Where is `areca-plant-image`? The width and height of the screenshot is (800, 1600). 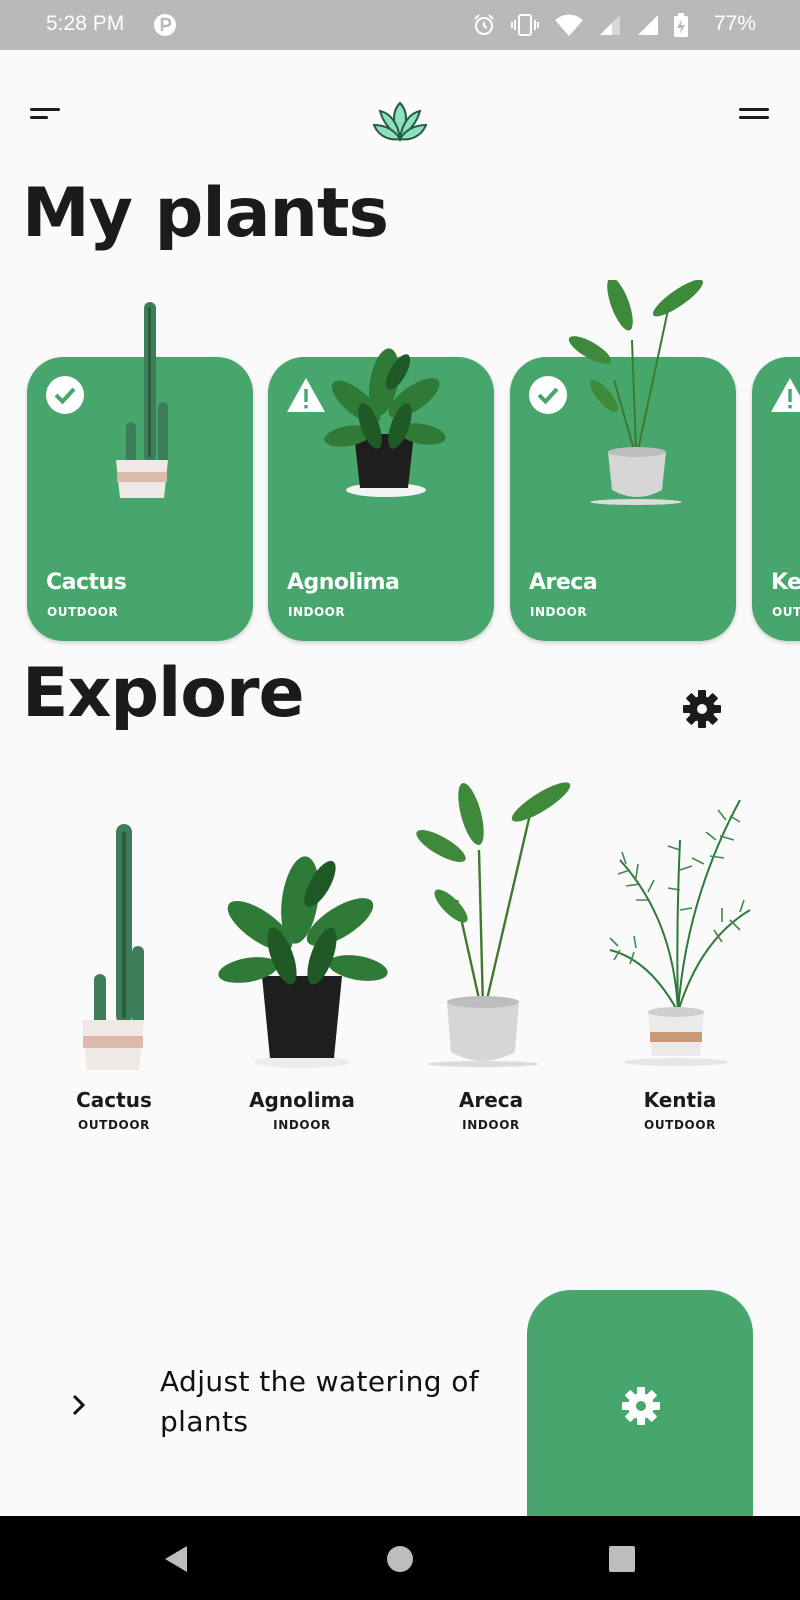 areca-plant-image is located at coordinates (493, 924).